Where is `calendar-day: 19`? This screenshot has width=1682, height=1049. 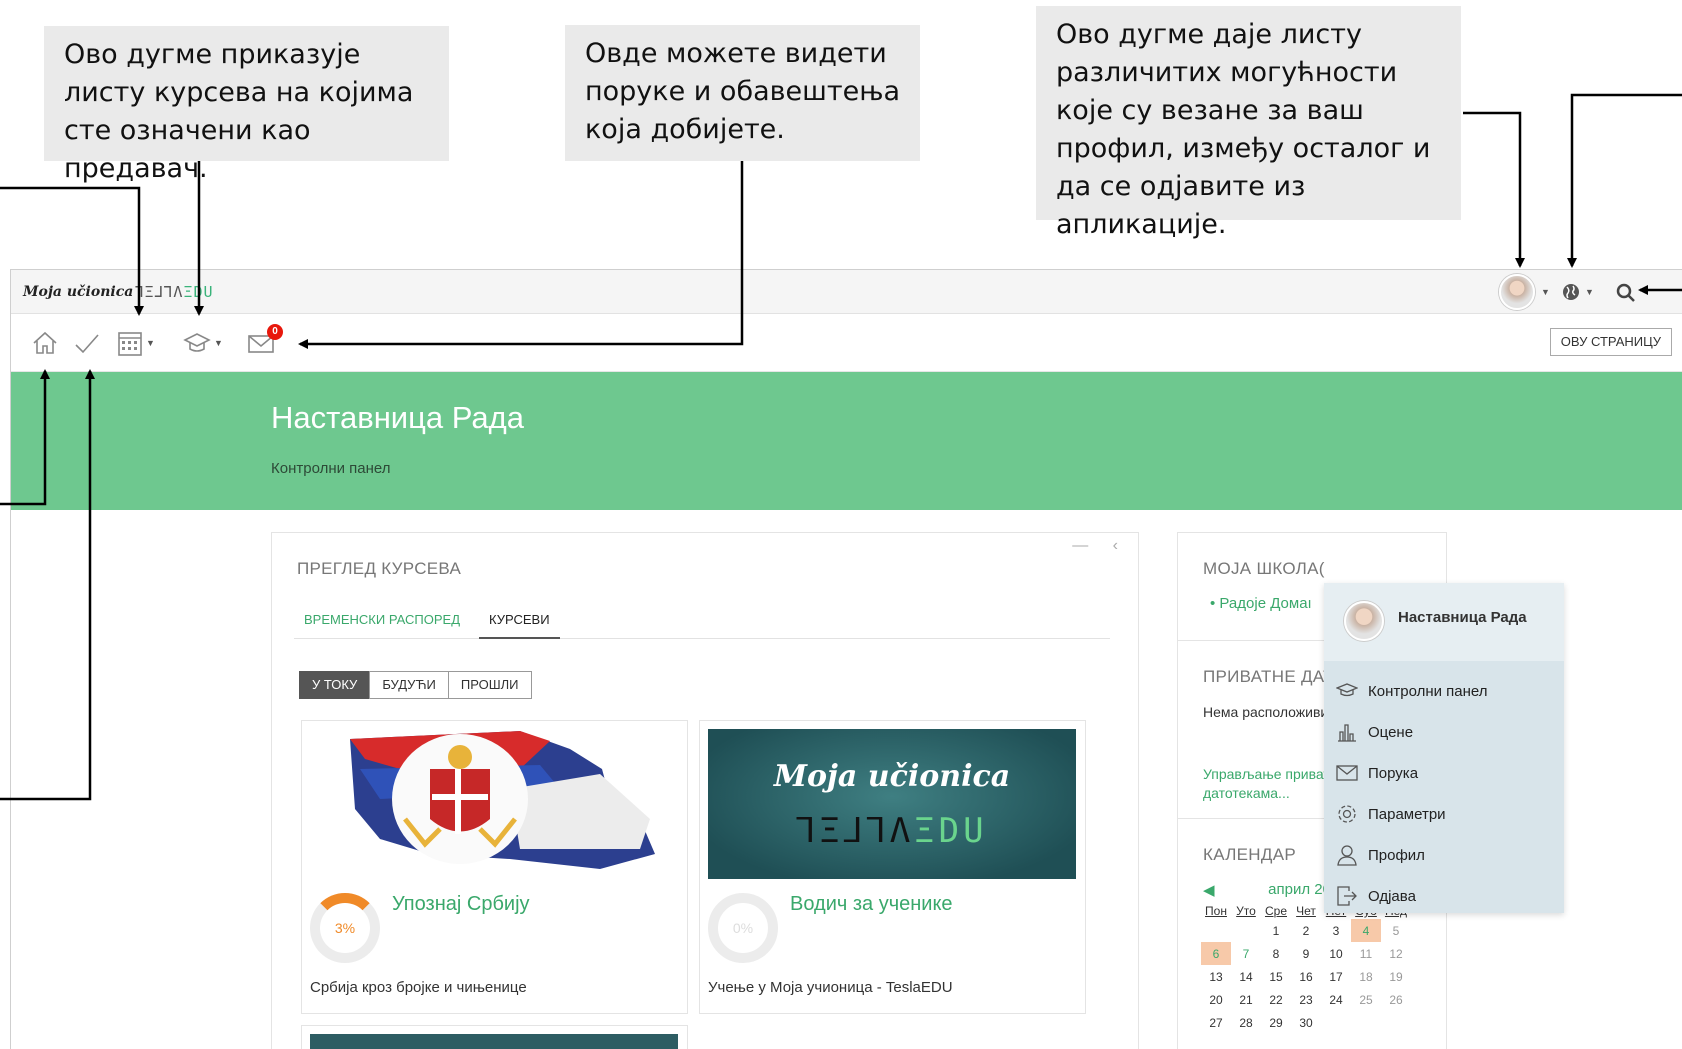 calendar-day: 19 is located at coordinates (1396, 976).